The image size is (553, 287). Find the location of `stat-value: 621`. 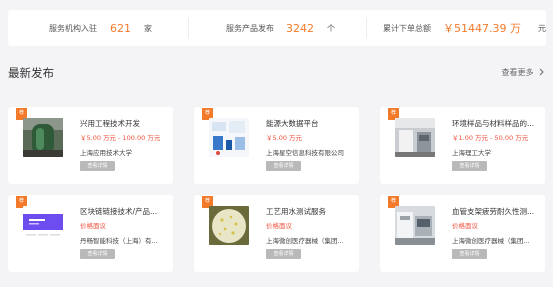

stat-value: 621 is located at coordinates (120, 28).